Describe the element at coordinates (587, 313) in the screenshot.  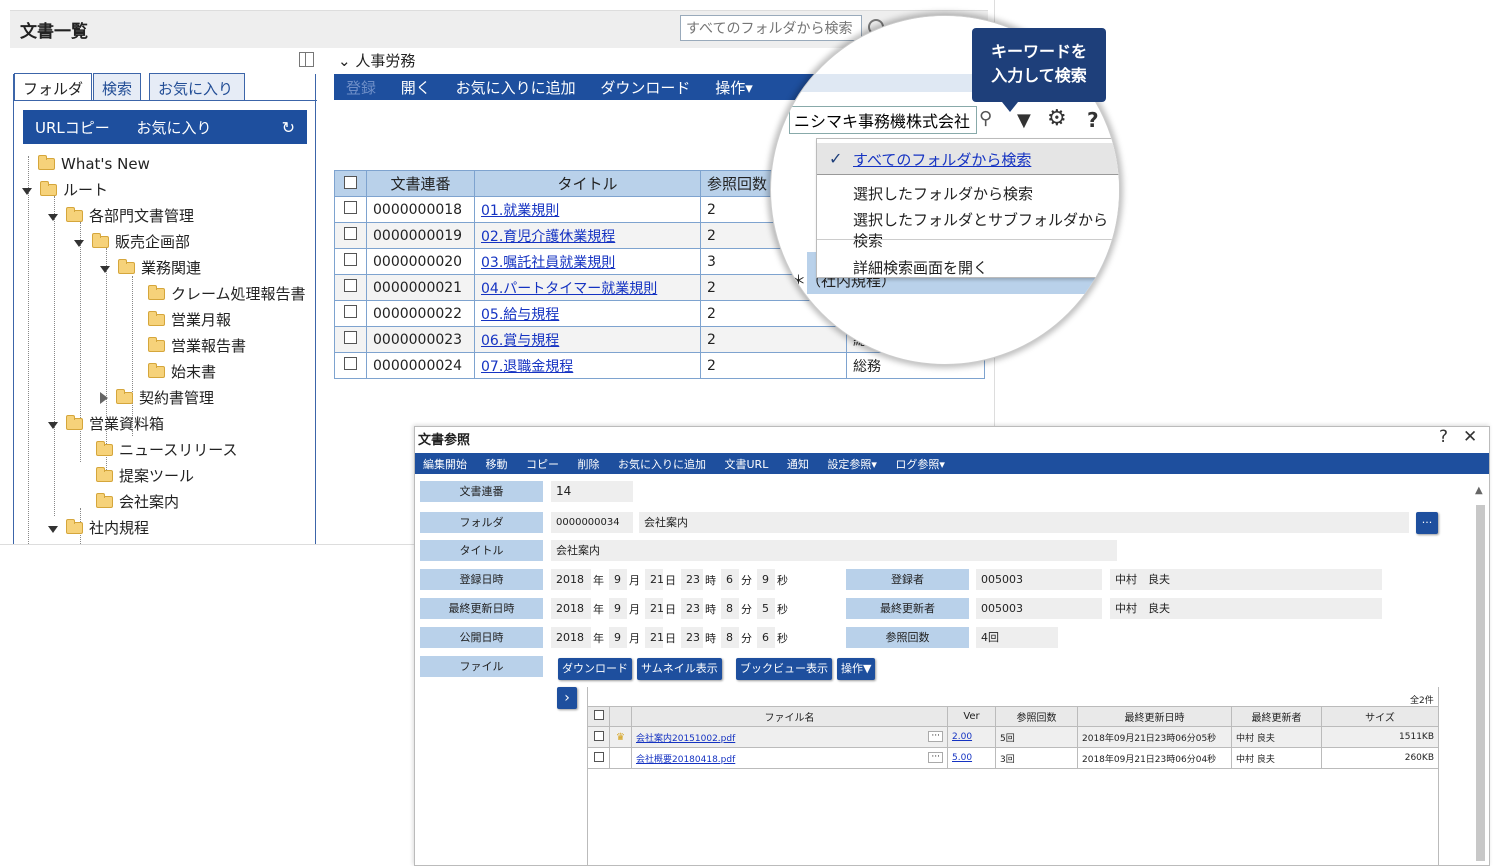
I see `doc-title-link: 05.給与規程` at that location.